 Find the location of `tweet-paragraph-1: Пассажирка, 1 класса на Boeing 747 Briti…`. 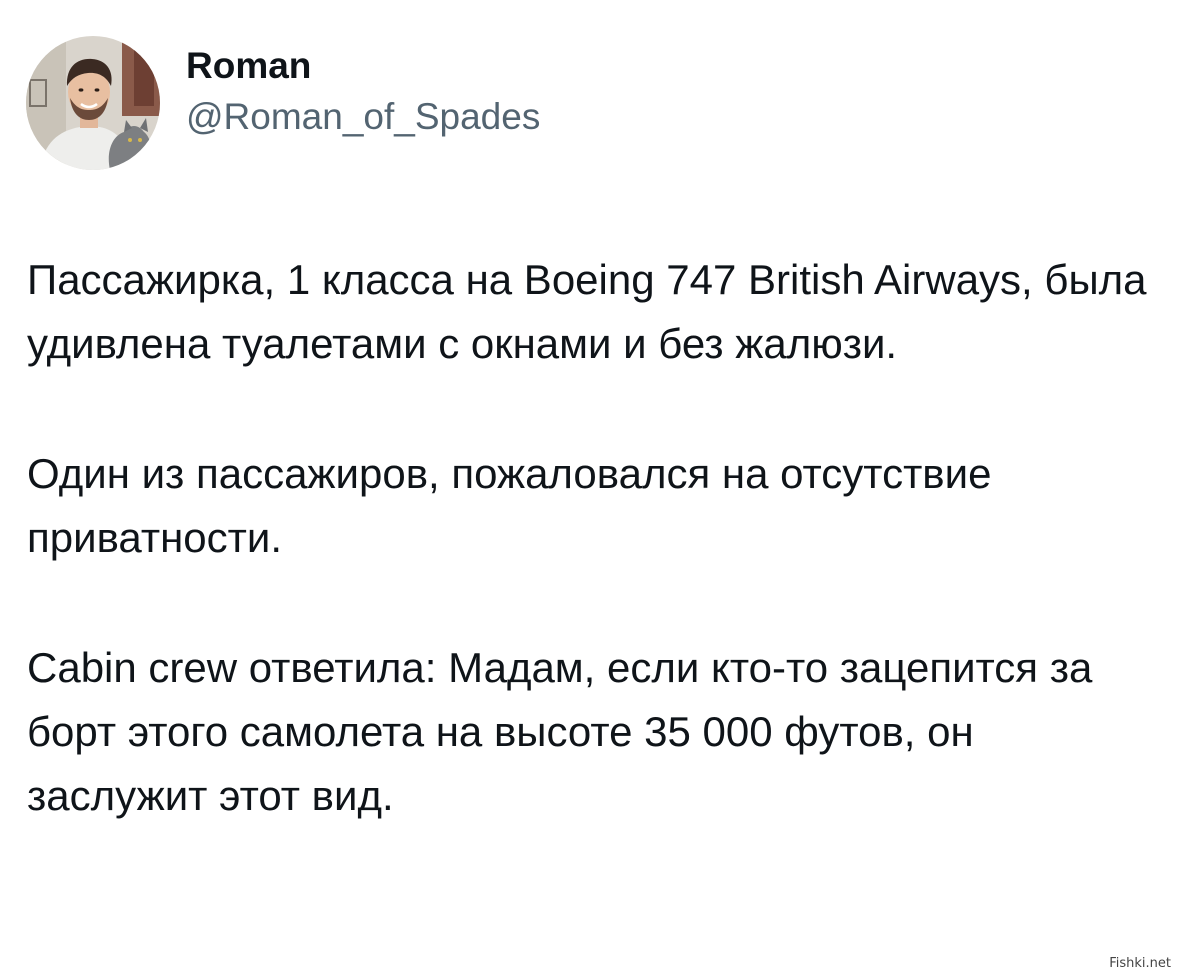

tweet-paragraph-1: Пассажирка, 1 класса на Boeing 747 Briti… is located at coordinates (587, 311).